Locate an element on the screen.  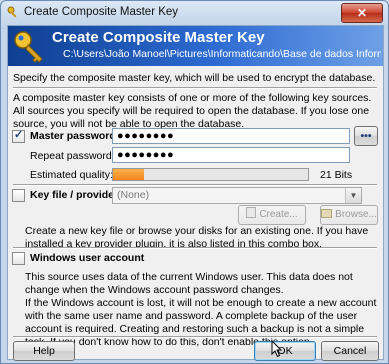
master-password-label: Master password: is located at coordinates (75, 136).